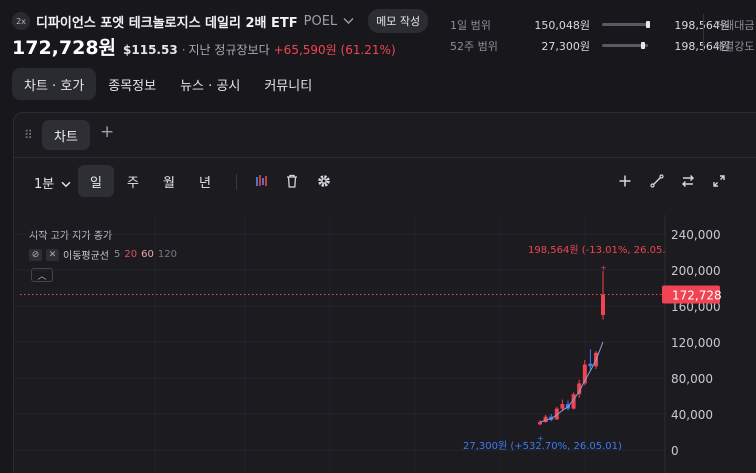  What do you see at coordinates (571, 382) in the screenshot?
I see `ma5-line` at bounding box center [571, 382].